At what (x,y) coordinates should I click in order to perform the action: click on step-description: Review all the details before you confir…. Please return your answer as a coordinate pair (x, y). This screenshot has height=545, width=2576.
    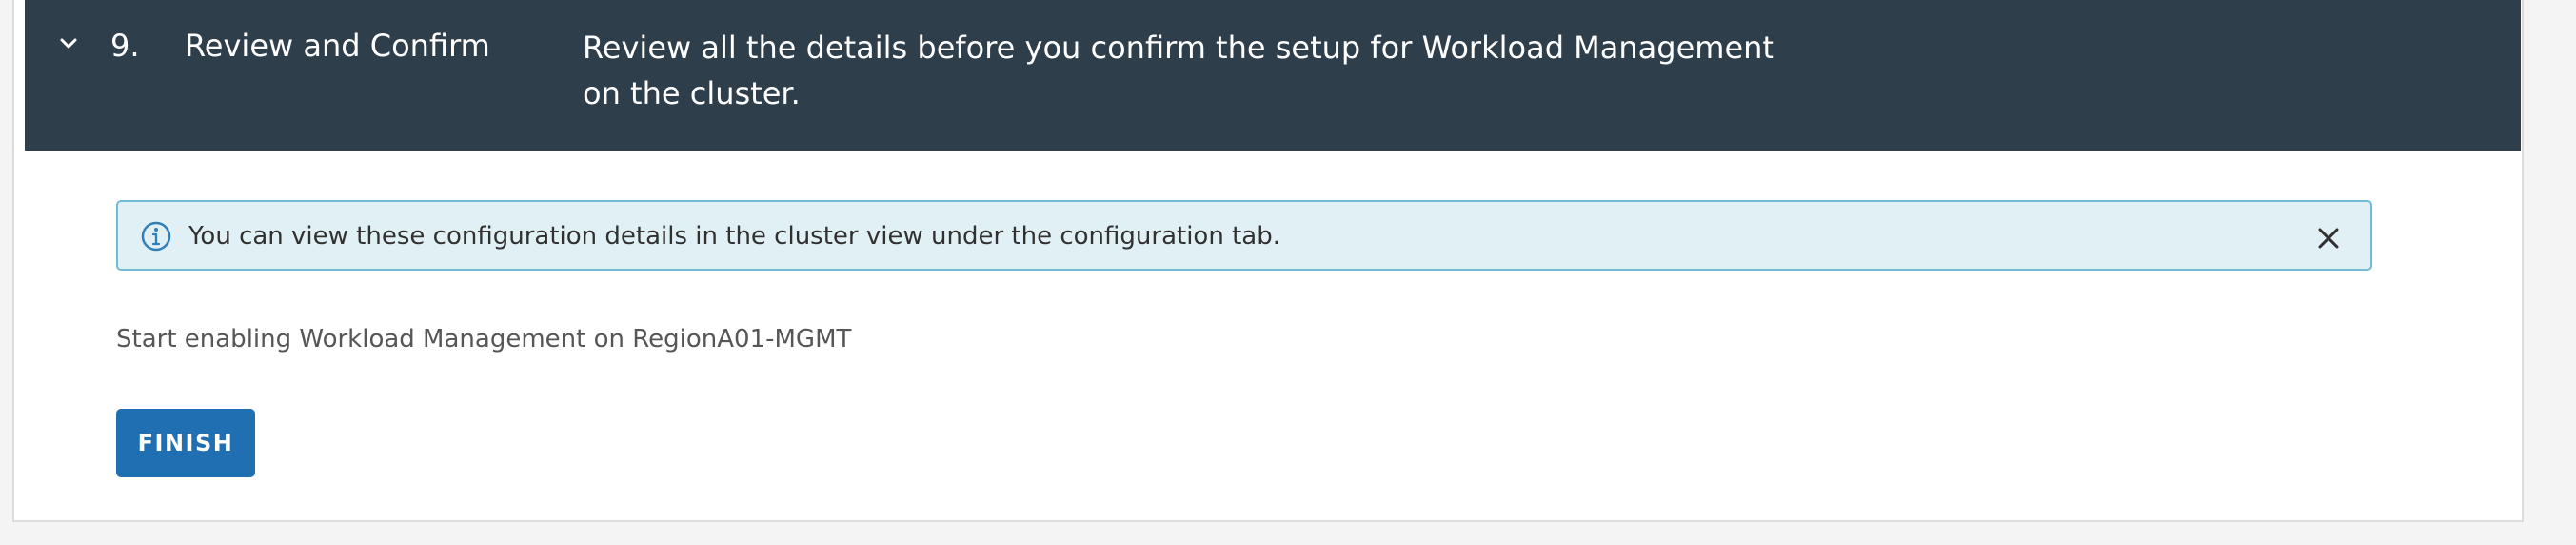
    Looking at the image, I should click on (1178, 71).